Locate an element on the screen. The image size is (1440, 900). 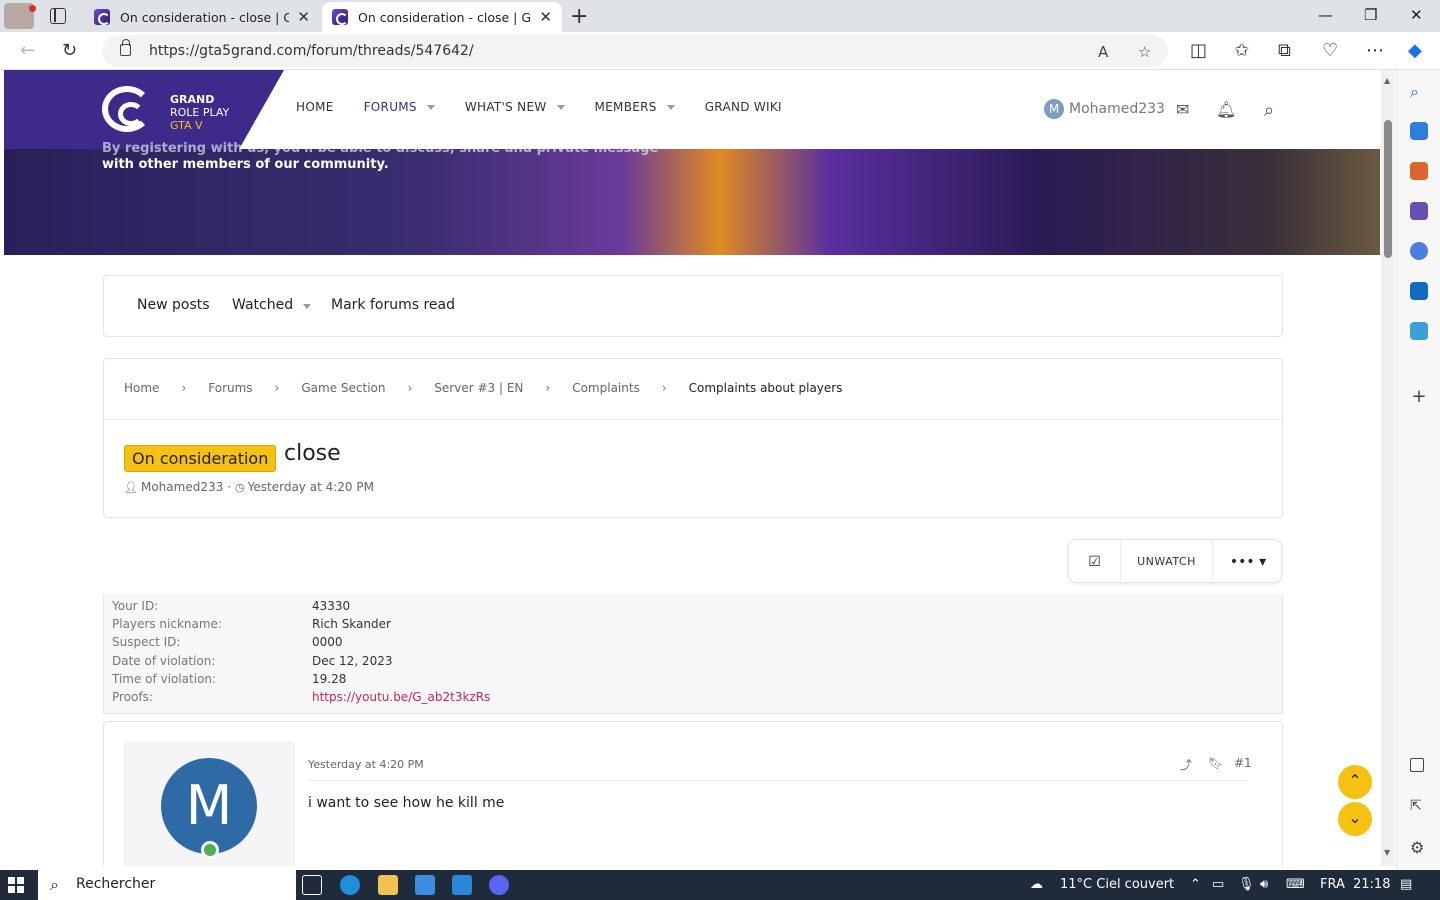
more-options-icon: ••• ▾ is located at coordinates (1248, 562).